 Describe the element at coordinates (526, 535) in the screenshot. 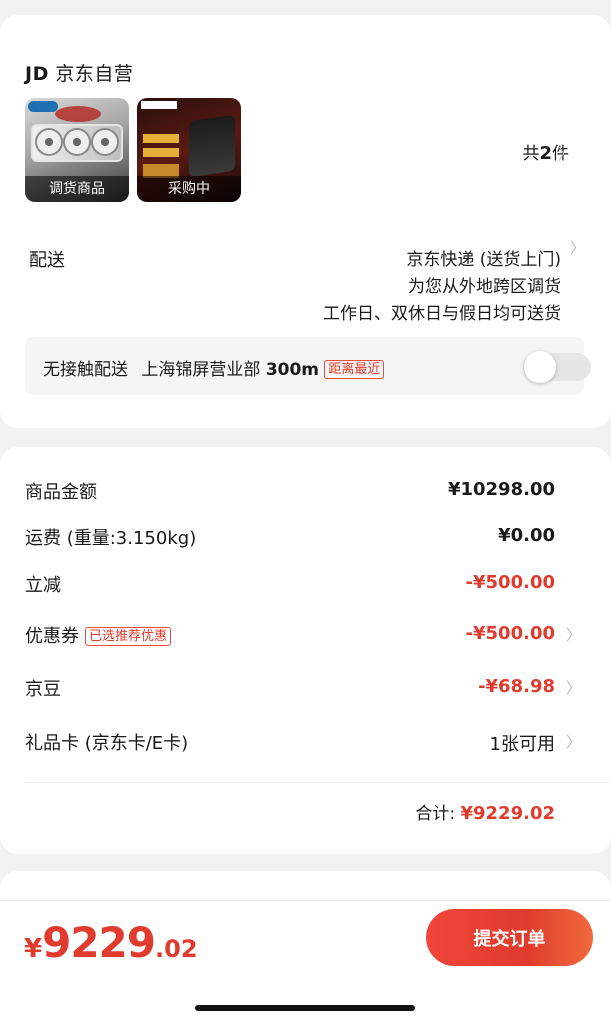

I see `row-value: ¥0.00` at that location.